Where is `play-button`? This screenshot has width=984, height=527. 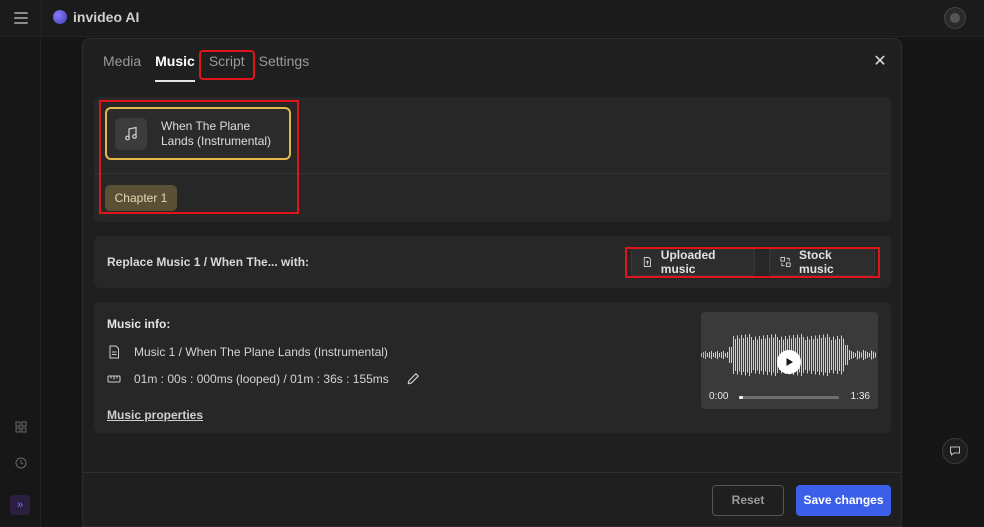
play-button is located at coordinates (789, 362).